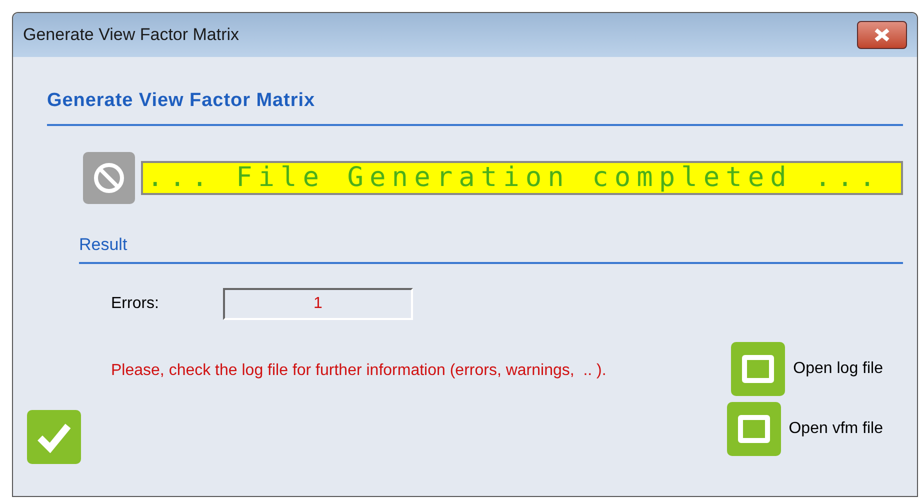 This screenshot has width=922, height=499. Describe the element at coordinates (103, 244) in the screenshot. I see `result-title: Result` at that location.